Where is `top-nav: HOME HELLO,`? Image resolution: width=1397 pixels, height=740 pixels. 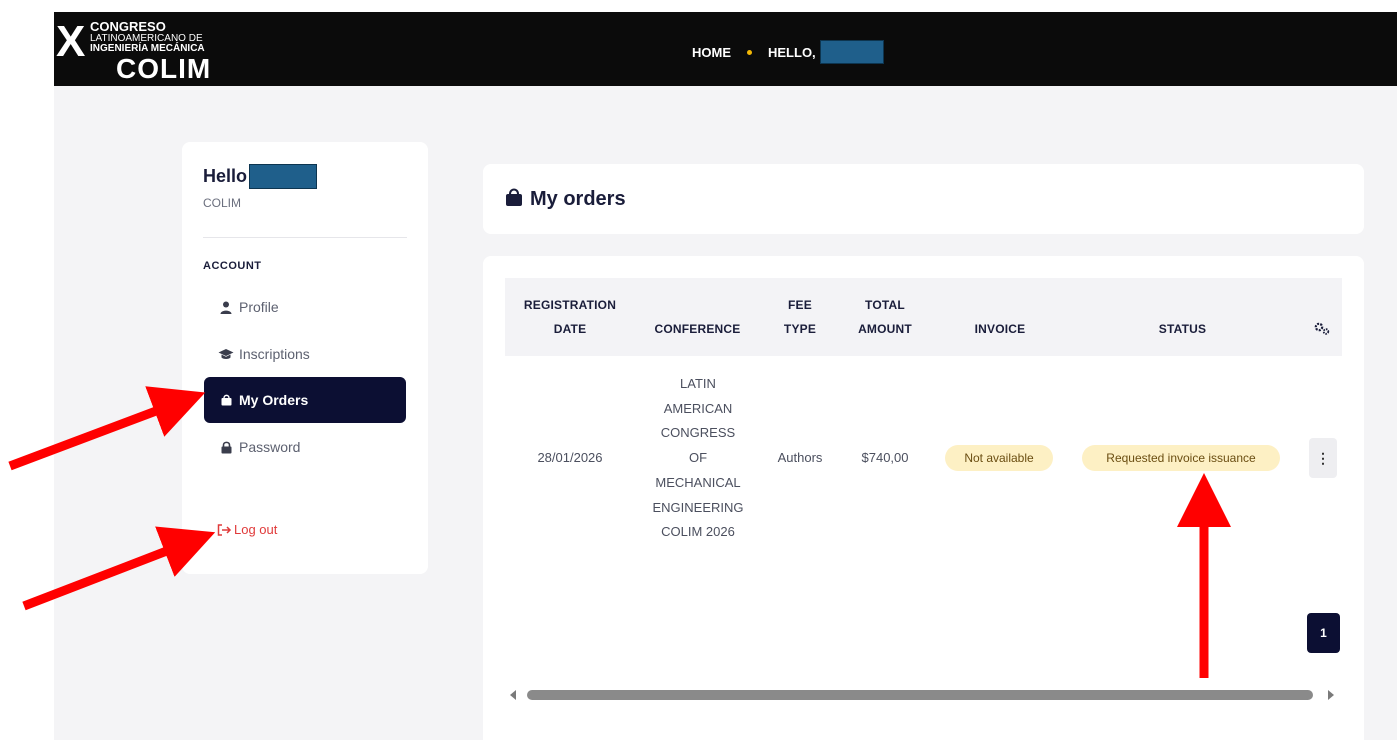 top-nav: HOME HELLO, is located at coordinates (788, 52).